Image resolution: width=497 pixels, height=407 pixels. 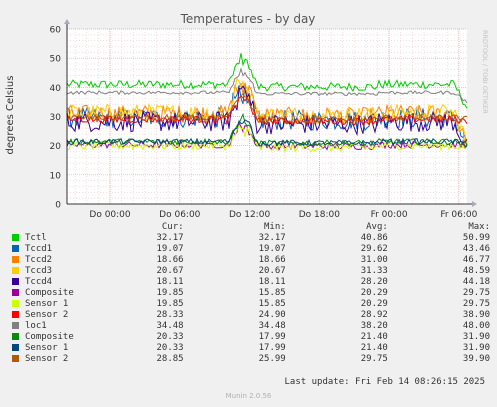 What do you see at coordinates (73, 260) in the screenshot?
I see `legend-series: Tccd2` at bounding box center [73, 260].